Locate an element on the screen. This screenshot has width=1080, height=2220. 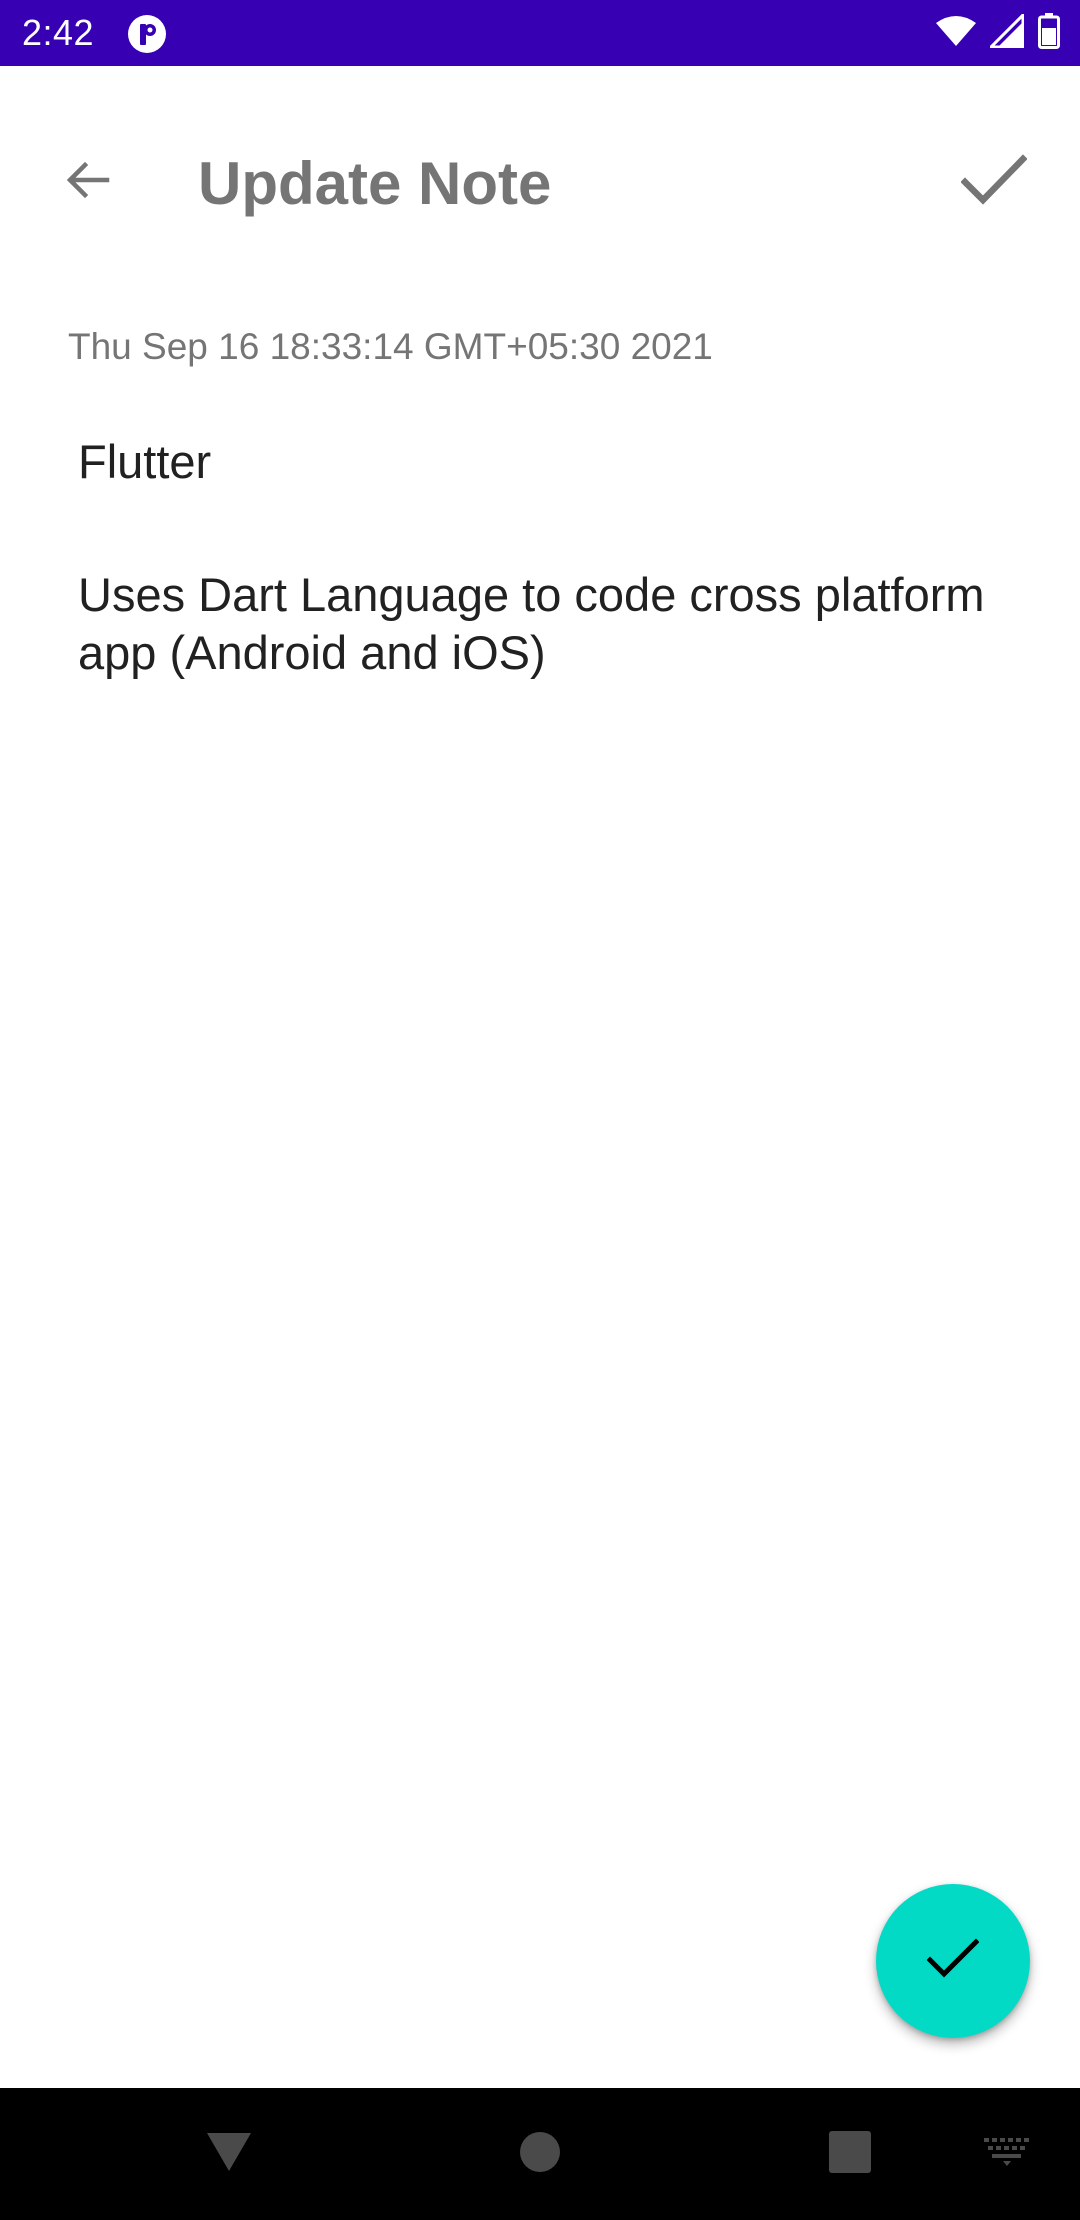
battery-icon is located at coordinates (1049, 33).